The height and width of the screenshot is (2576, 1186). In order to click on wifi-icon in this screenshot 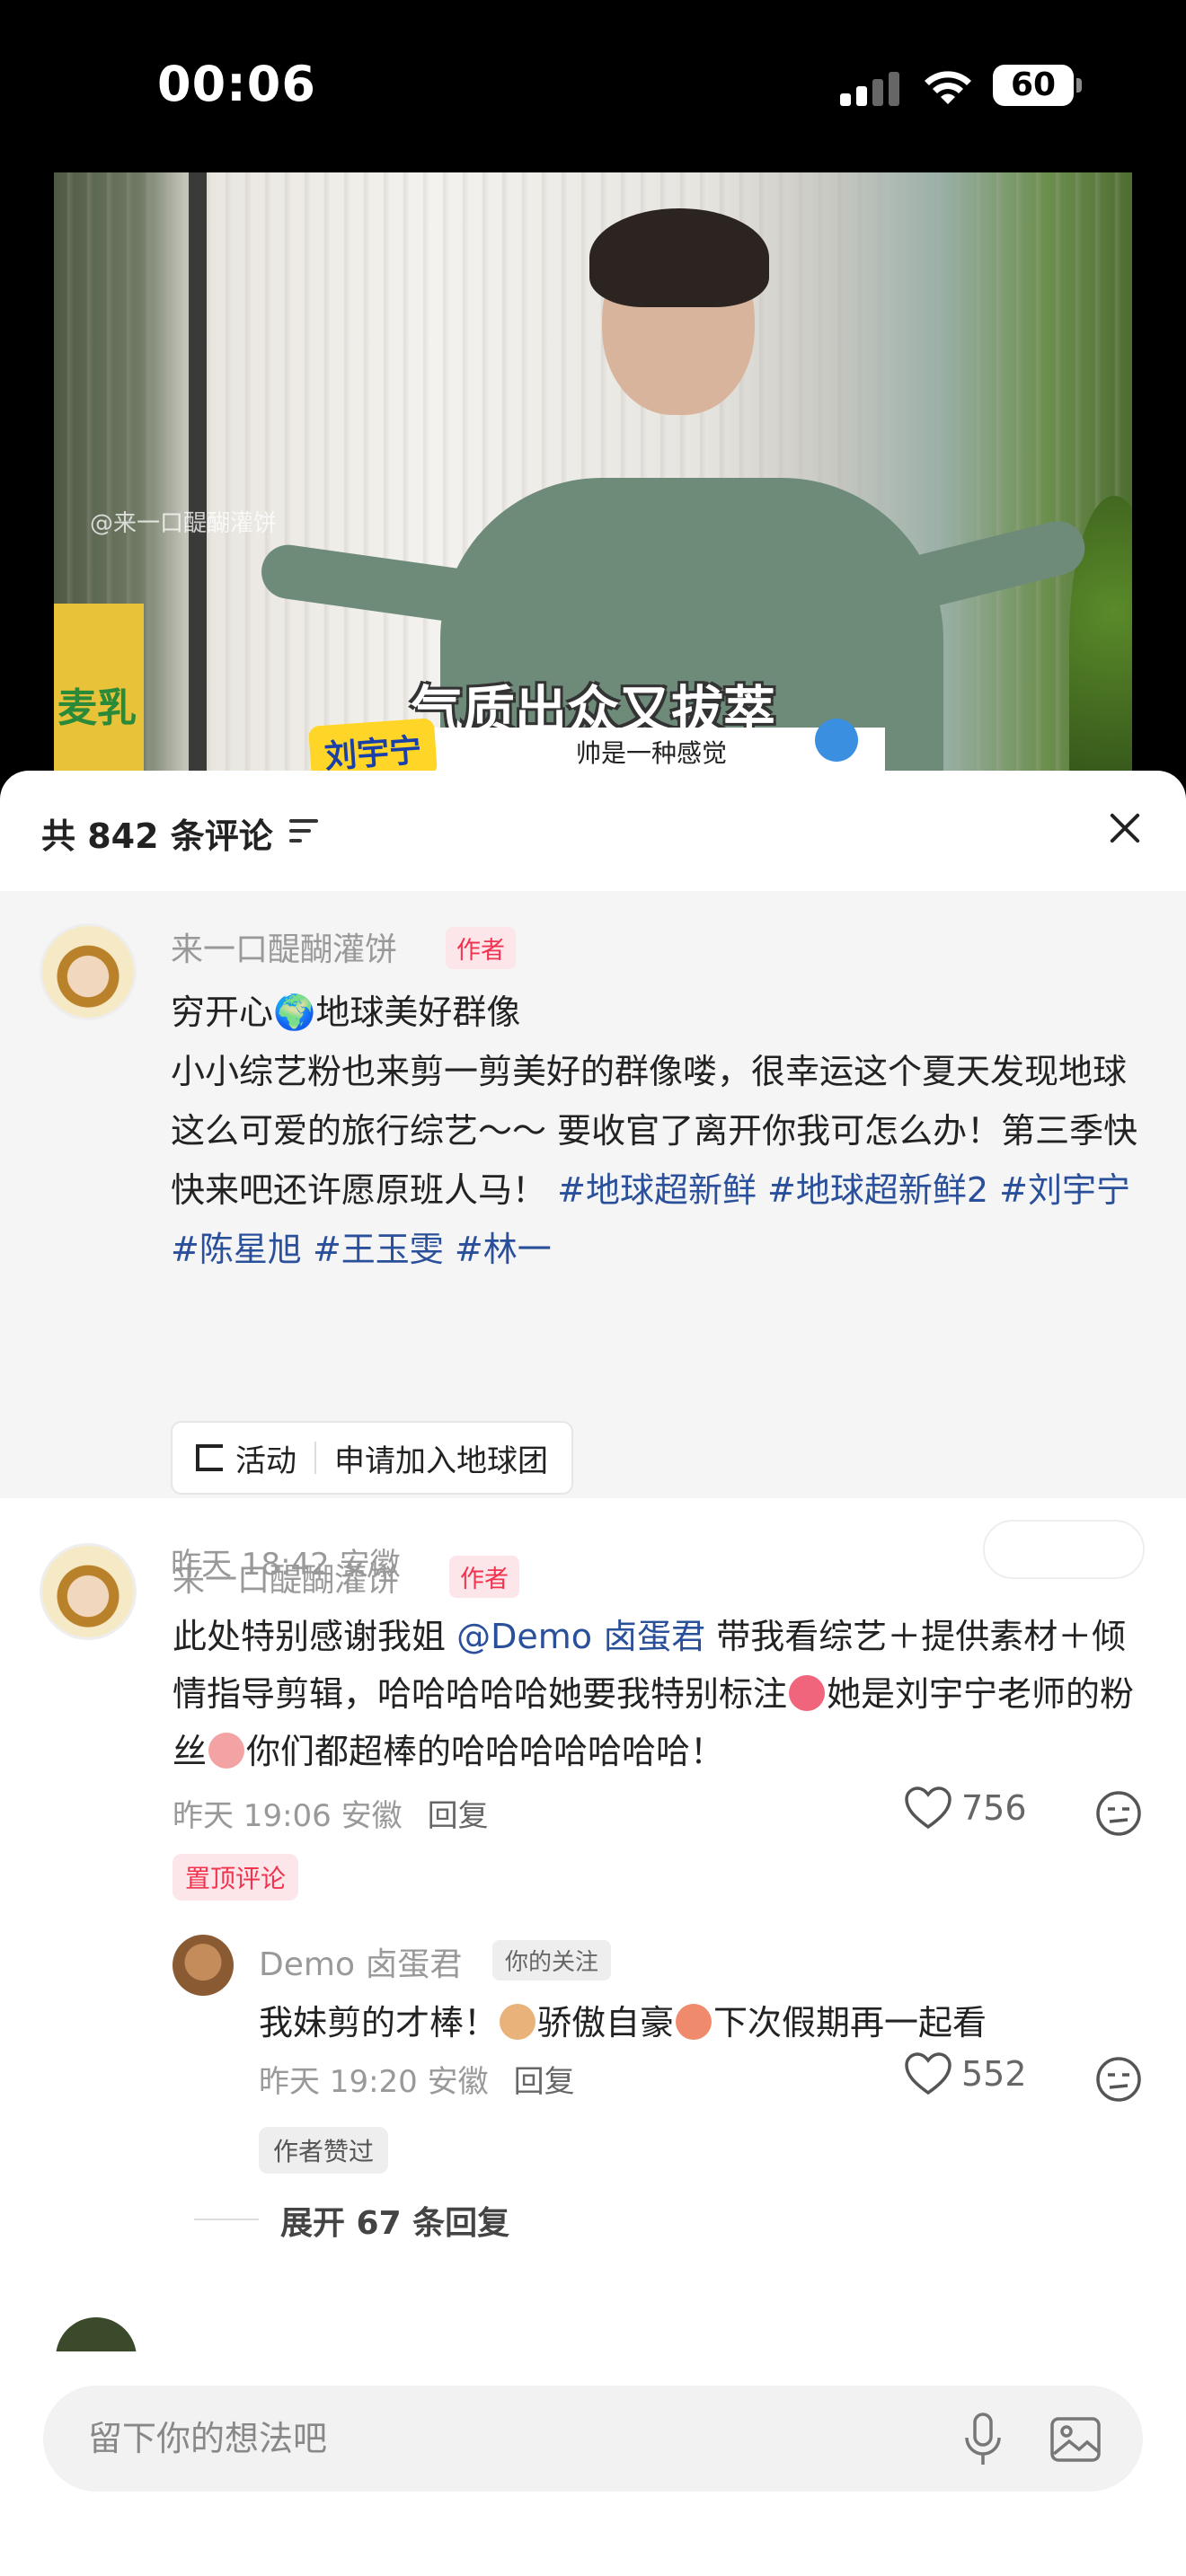, I will do `click(948, 87)`.